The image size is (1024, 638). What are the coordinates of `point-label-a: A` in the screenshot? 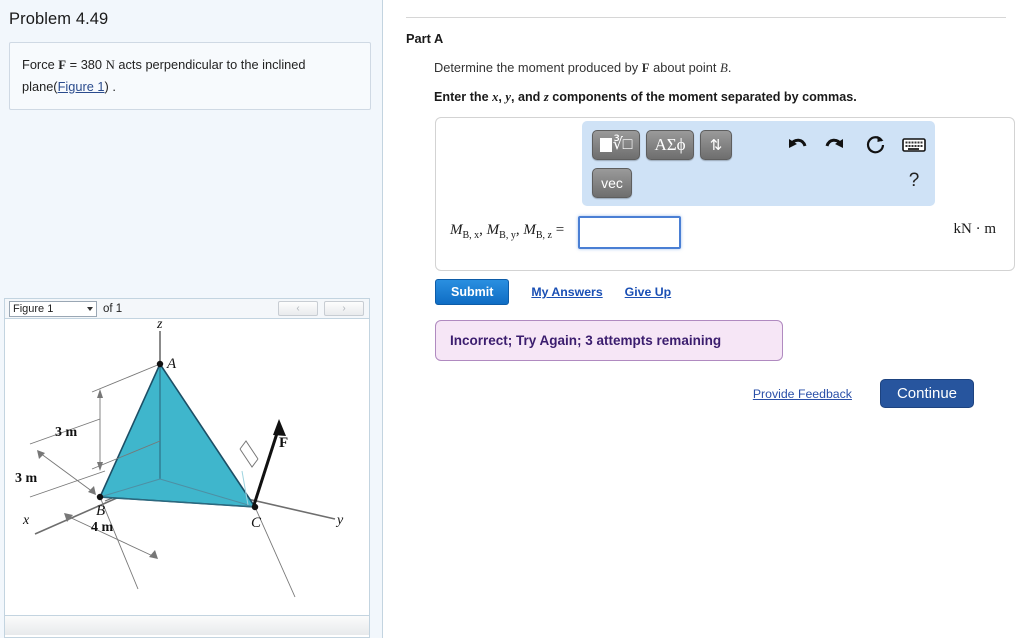 It's located at (171, 364).